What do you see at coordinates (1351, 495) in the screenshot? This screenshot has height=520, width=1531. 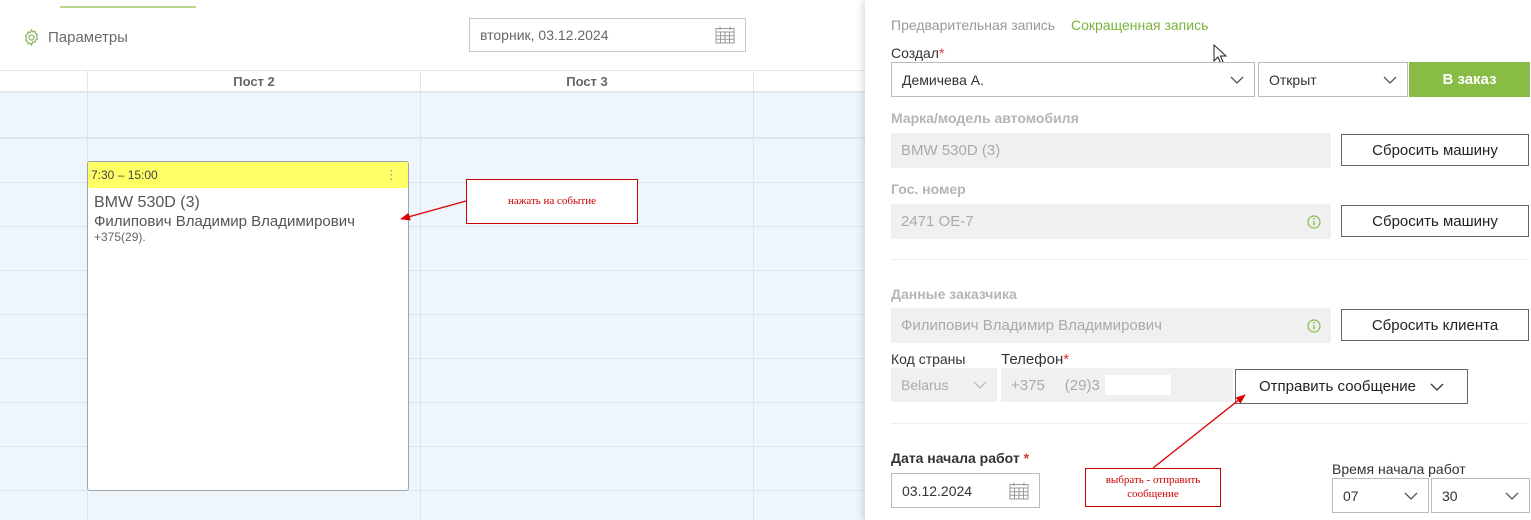 I see `start-hour-value: 07` at bounding box center [1351, 495].